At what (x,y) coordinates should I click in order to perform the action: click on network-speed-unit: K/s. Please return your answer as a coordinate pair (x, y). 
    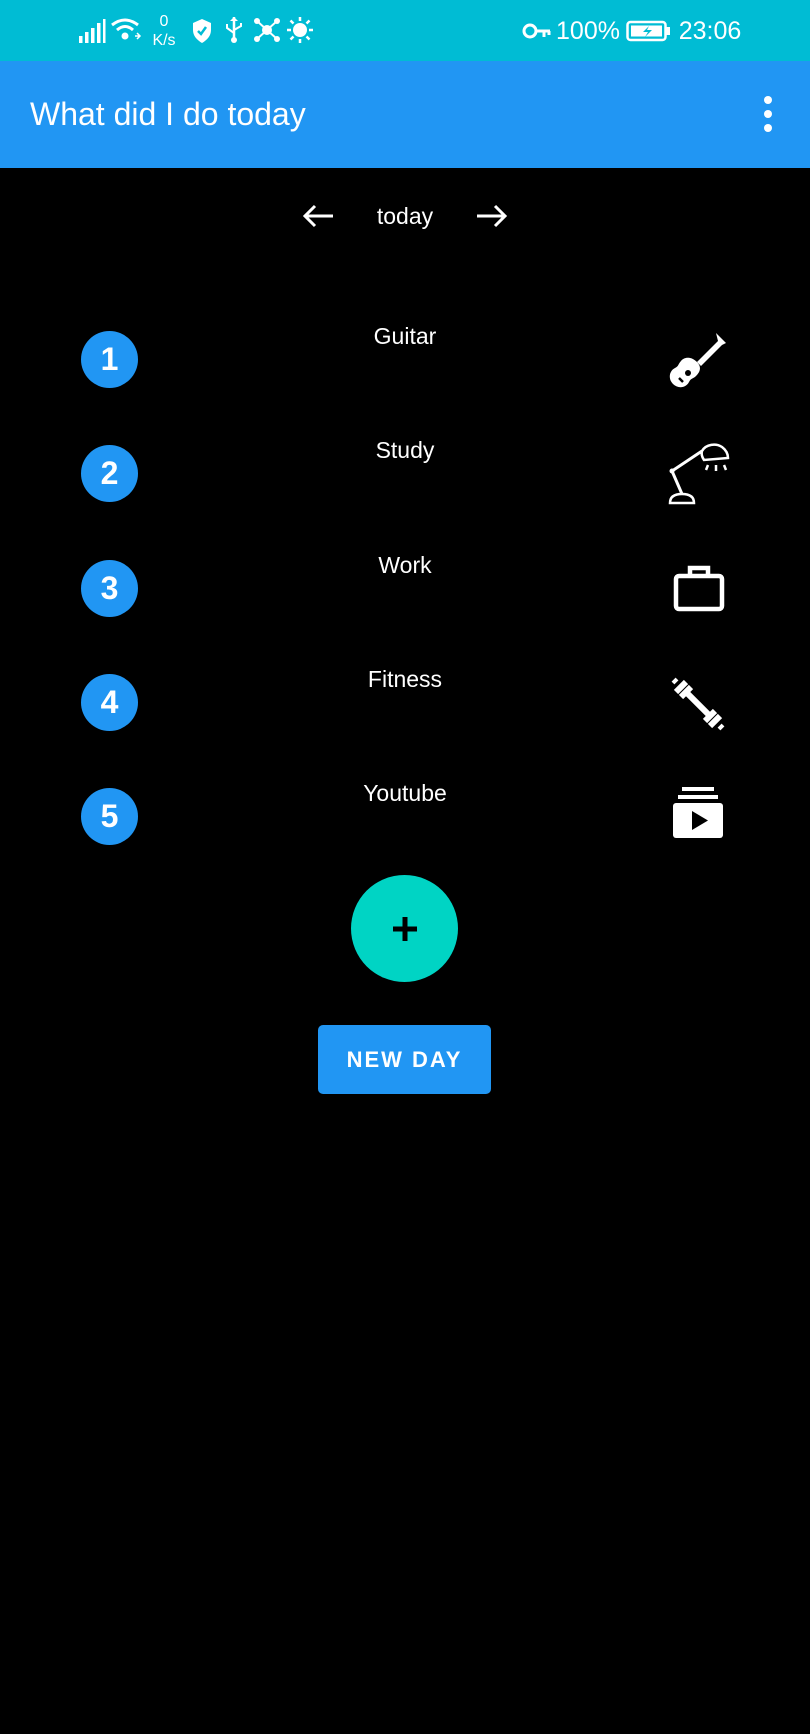
    Looking at the image, I should click on (164, 40).